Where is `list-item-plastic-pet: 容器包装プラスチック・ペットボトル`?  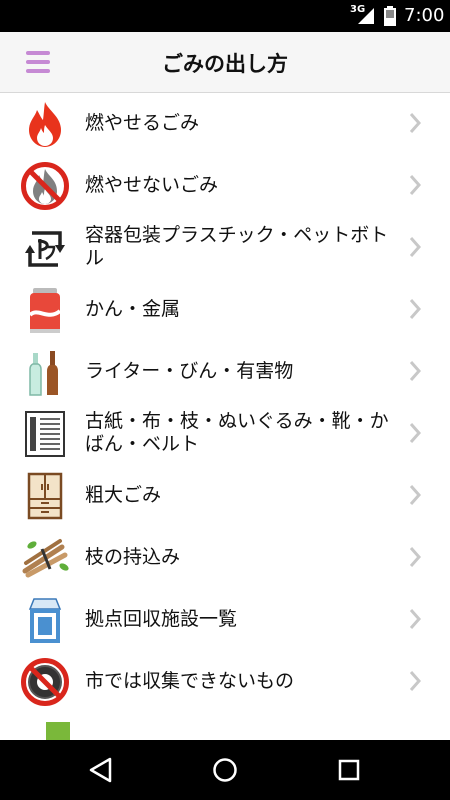
list-item-plastic-pet: 容器包装プラスチック・ペットボトル is located at coordinates (225, 248).